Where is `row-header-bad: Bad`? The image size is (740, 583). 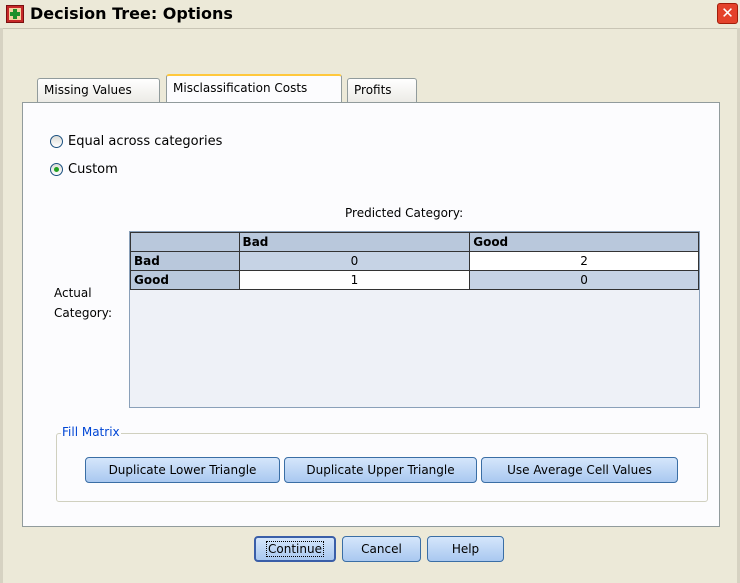
row-header-bad: Bad is located at coordinates (185, 261).